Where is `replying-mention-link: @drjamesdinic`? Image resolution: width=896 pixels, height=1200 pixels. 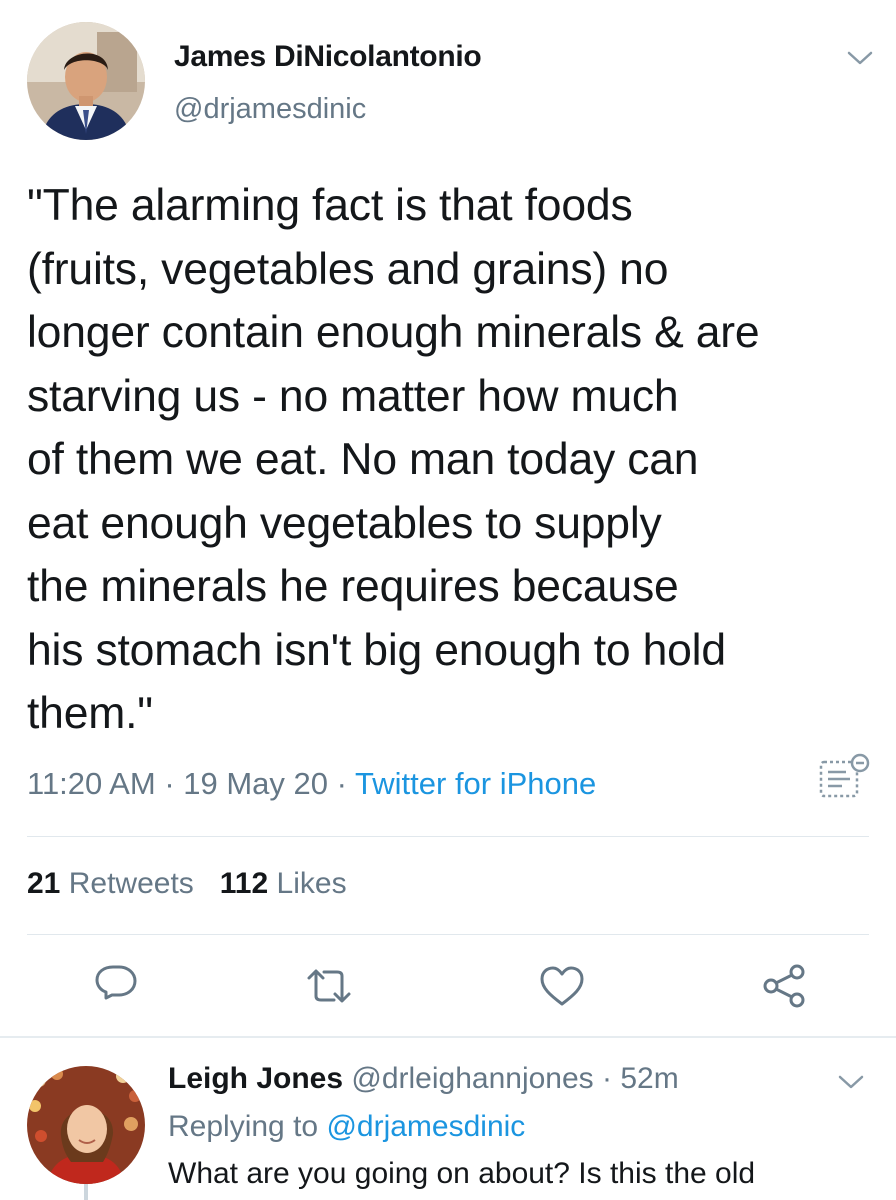
replying-mention-link: @drjamesdinic is located at coordinates (425, 1126).